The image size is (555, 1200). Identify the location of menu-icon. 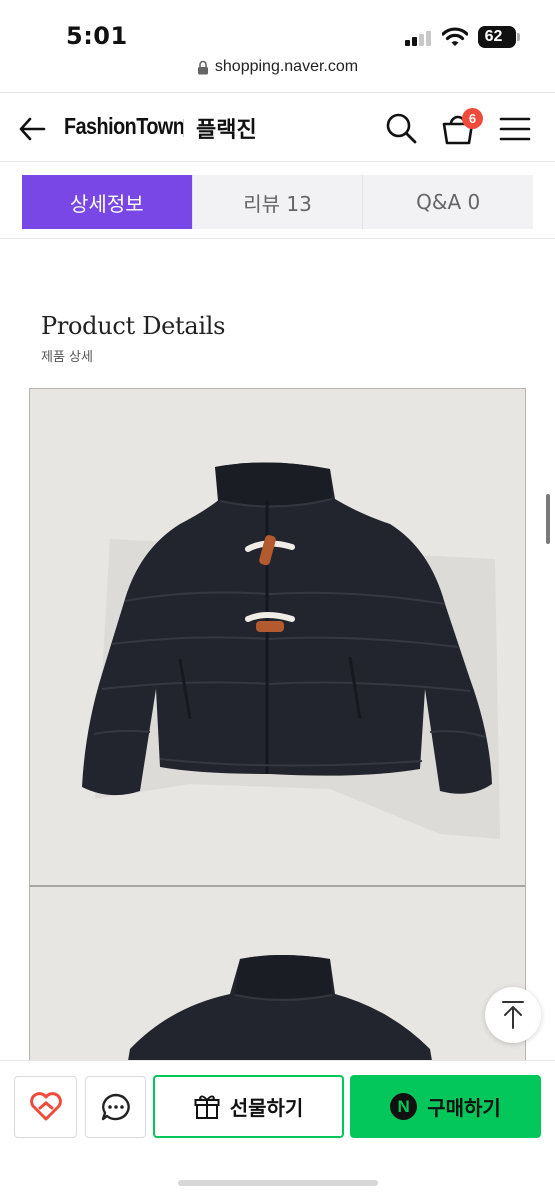
(515, 129).